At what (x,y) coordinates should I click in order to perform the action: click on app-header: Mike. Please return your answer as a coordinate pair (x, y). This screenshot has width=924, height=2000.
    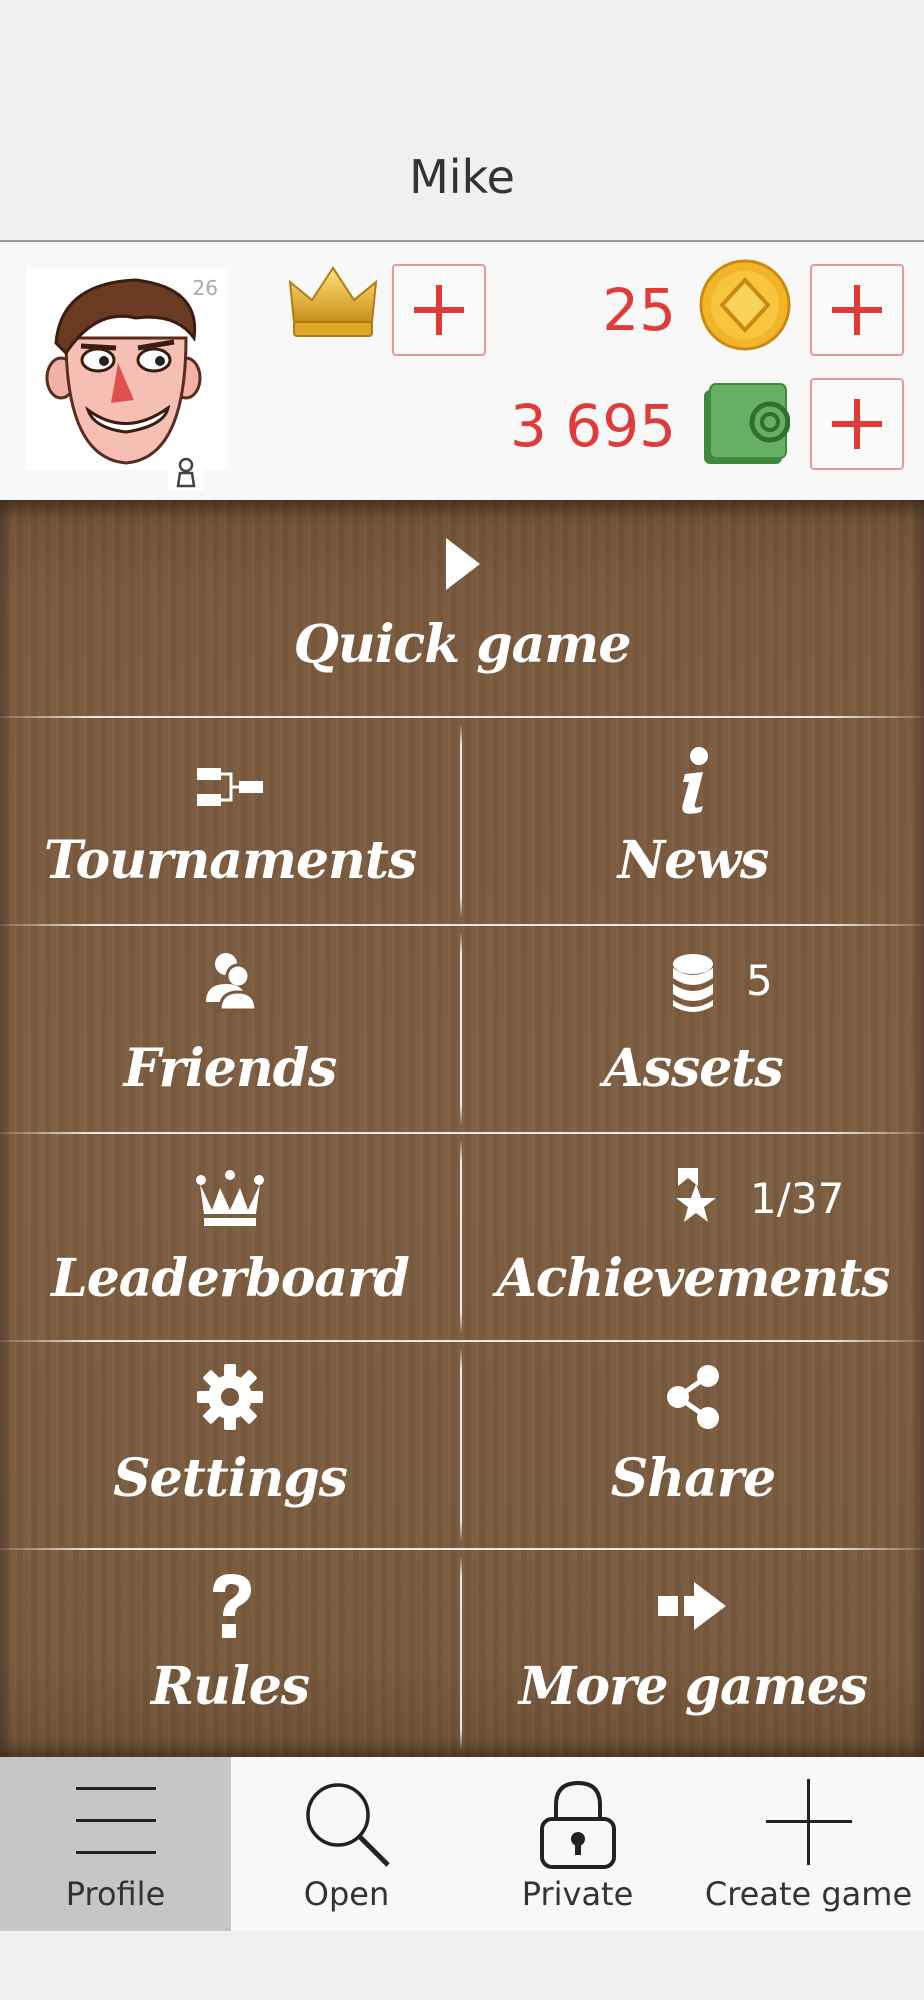
    Looking at the image, I should click on (462, 121).